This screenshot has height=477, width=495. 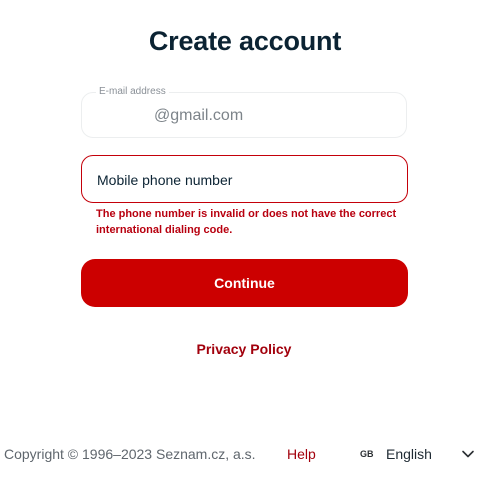 I want to click on email-field-label: E-mail address, so click(x=132, y=92).